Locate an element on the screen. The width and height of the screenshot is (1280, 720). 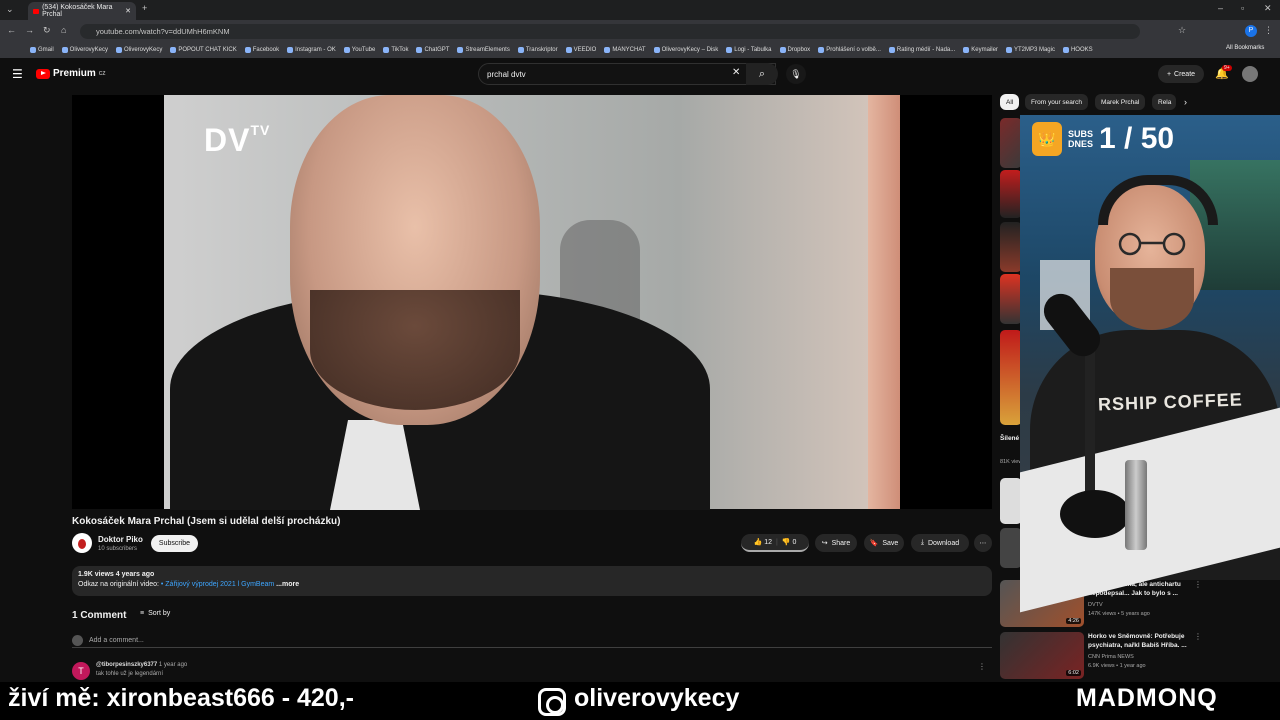
show-more-link: ...more is located at coordinates (287, 584).